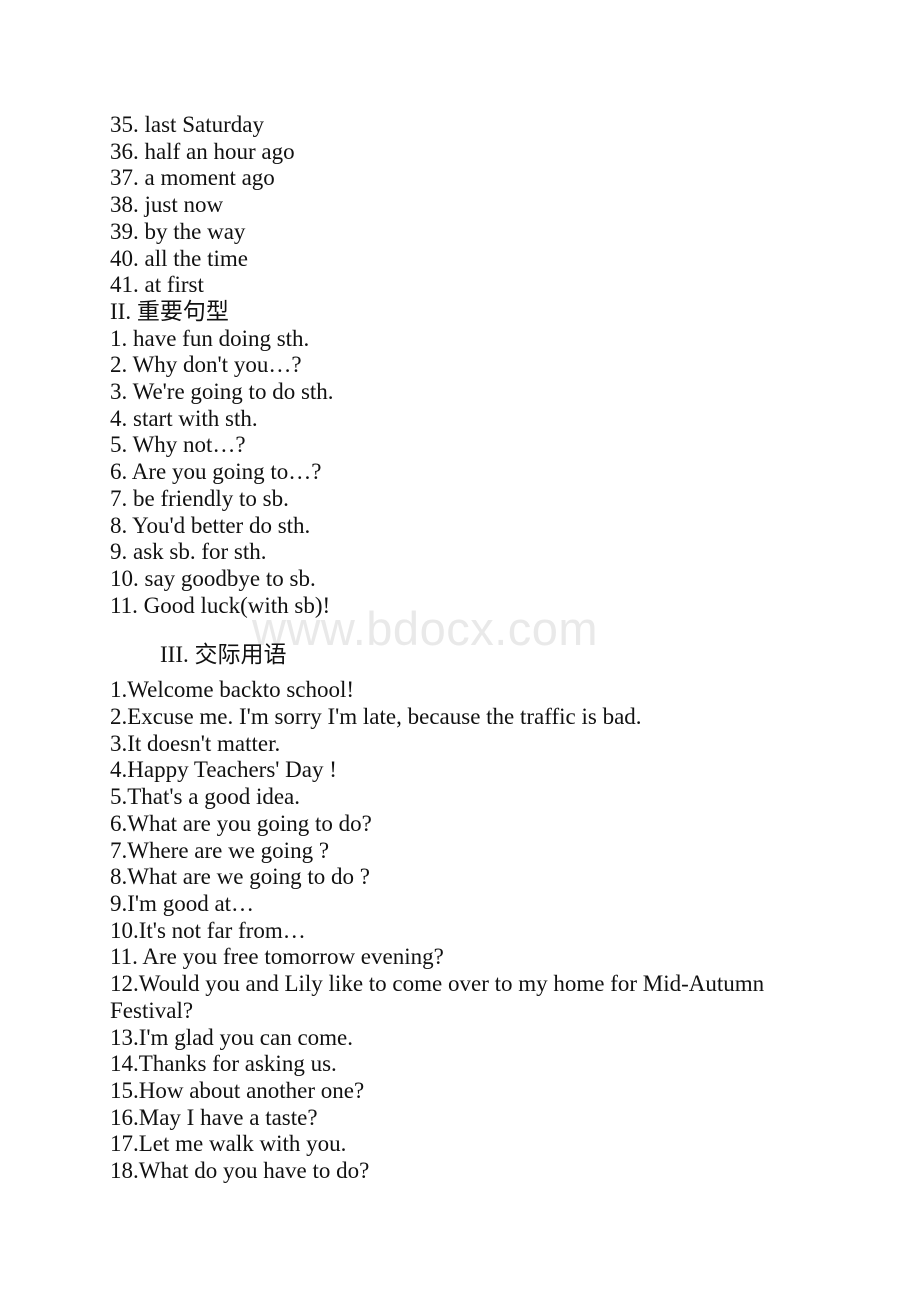 The image size is (920, 1302). I want to click on section-heading-iii: III. 交际用语, so click(223, 655).